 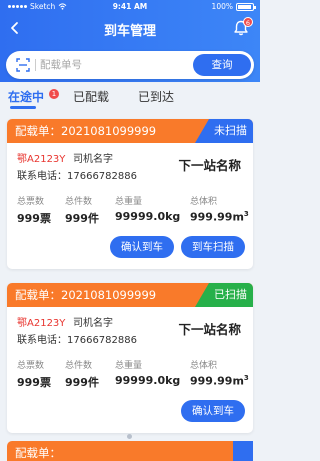 I want to click on search-input, so click(x=105, y=65).